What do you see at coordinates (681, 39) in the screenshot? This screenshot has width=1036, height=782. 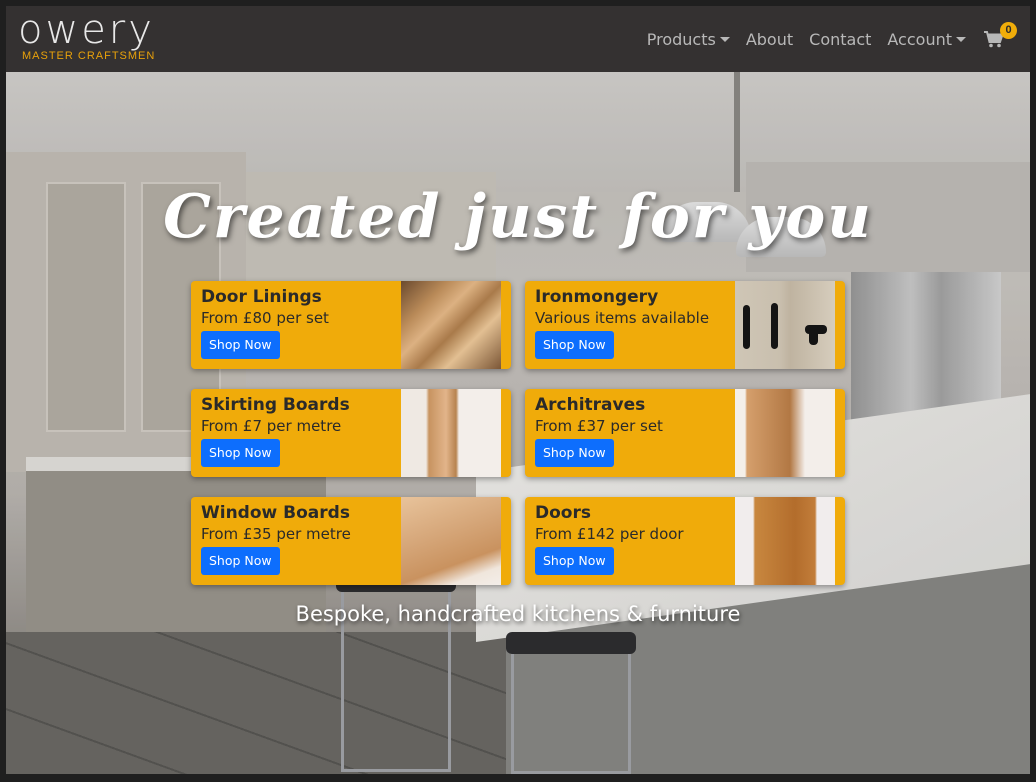 I see `nav-products-label: Products` at bounding box center [681, 39].